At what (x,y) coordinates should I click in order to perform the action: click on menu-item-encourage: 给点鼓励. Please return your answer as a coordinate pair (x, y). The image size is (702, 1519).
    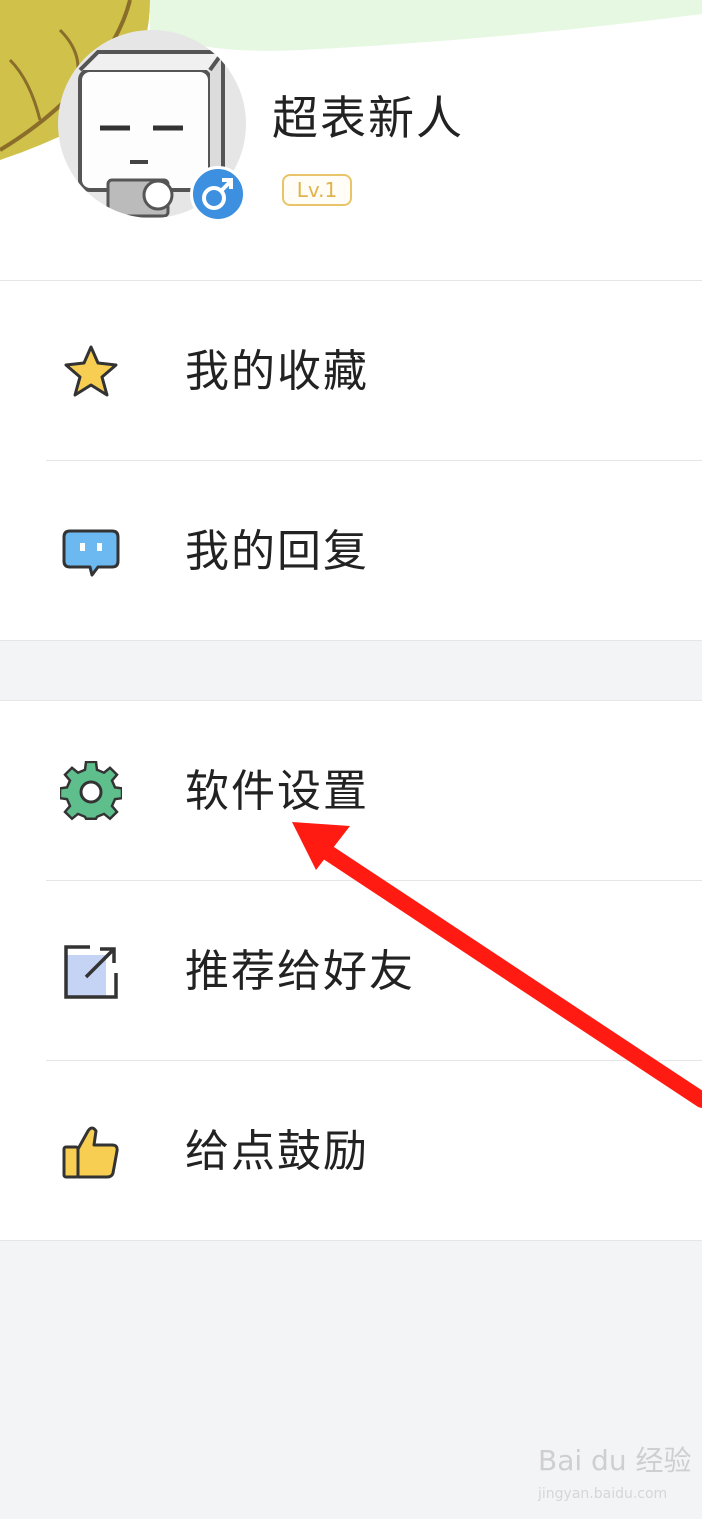
    Looking at the image, I should click on (351, 1150).